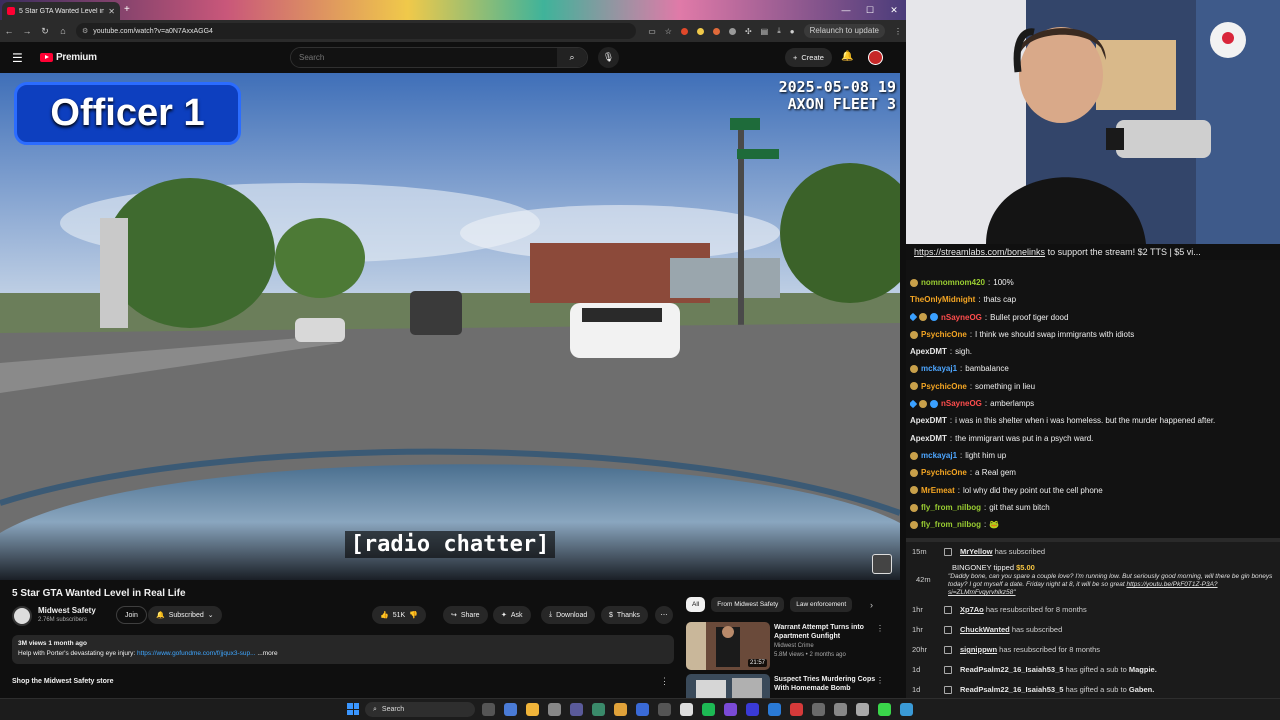 This screenshot has height=720, width=1280. What do you see at coordinates (353, 709) in the screenshot?
I see `start-menu-icon` at bounding box center [353, 709].